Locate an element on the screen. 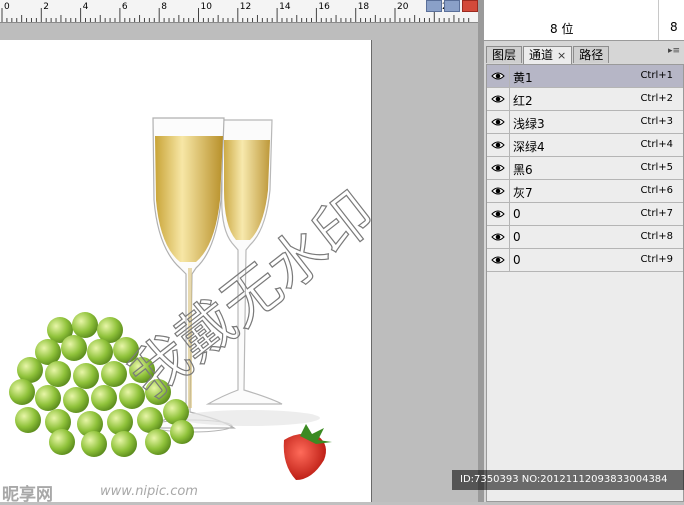  panel-menu-icon: ▸≡ is located at coordinates (674, 51).